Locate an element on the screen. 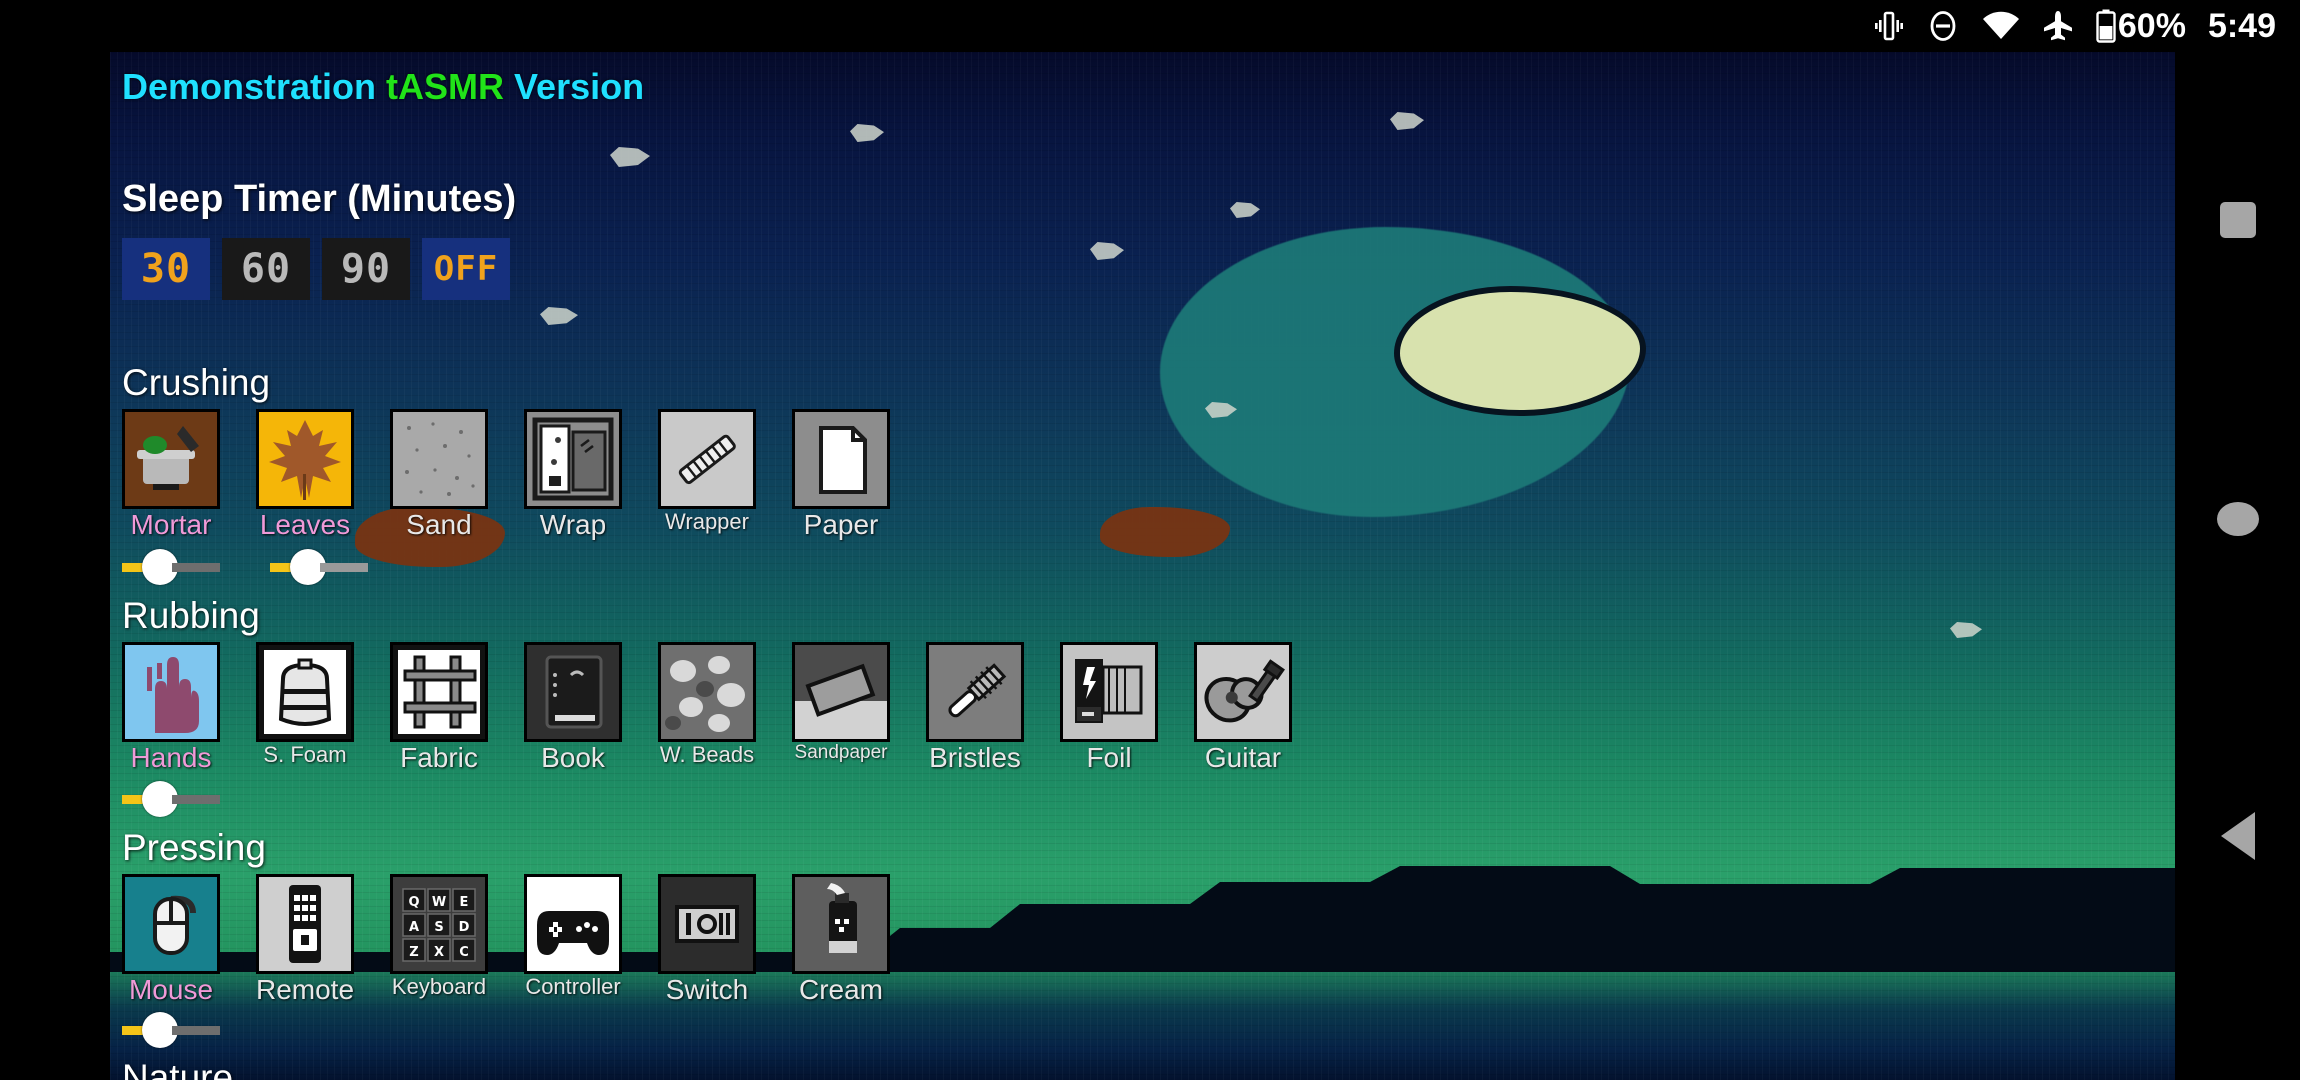  mortar-and-pestle-icon is located at coordinates (171, 459).